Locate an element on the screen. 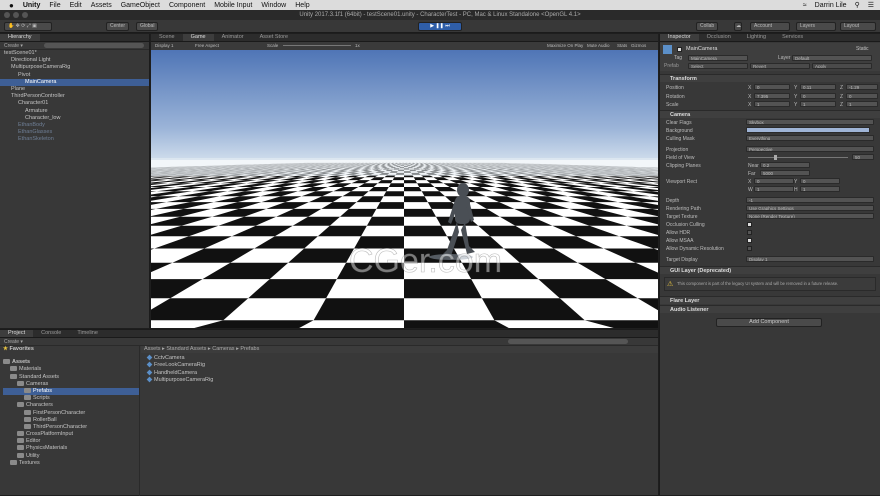  asset-item: CctvCamera is located at coordinates (402, 358).